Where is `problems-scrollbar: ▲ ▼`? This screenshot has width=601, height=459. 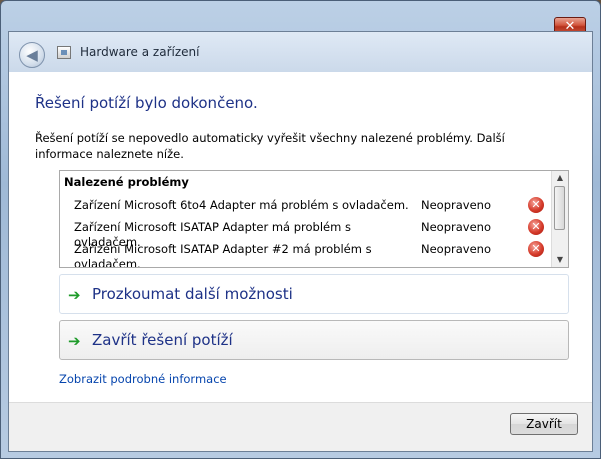
problems-scrollbar: ▲ ▼ is located at coordinates (559, 219).